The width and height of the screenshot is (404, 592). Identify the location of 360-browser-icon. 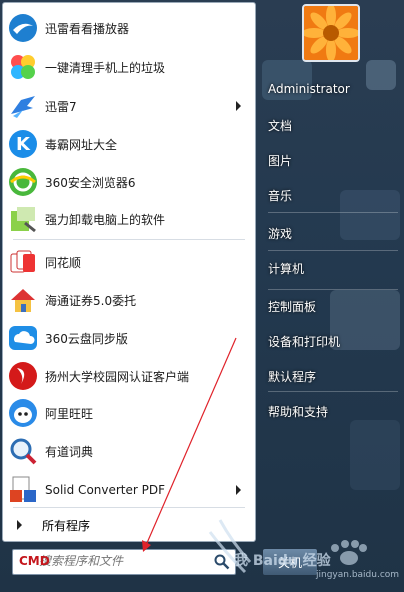
(23, 182).